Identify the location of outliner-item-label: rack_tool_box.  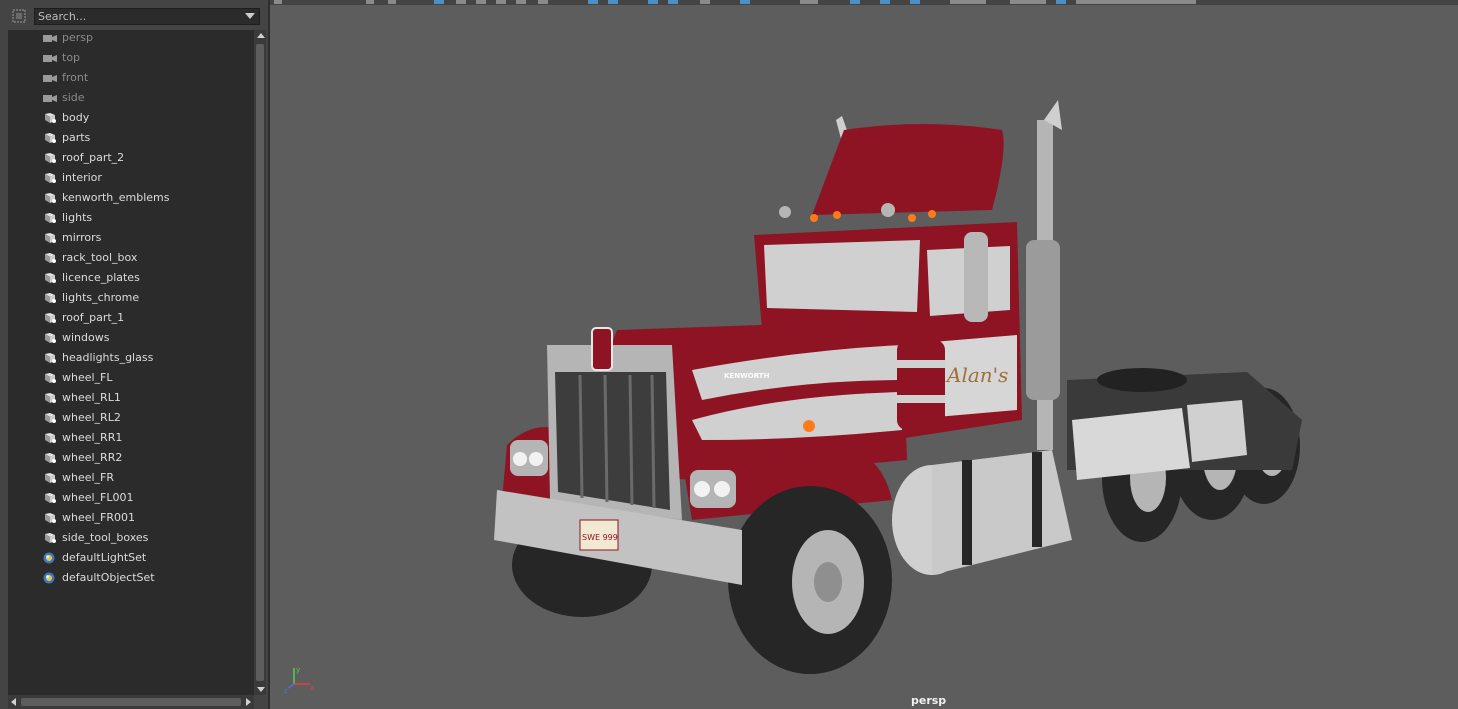
(100, 257).